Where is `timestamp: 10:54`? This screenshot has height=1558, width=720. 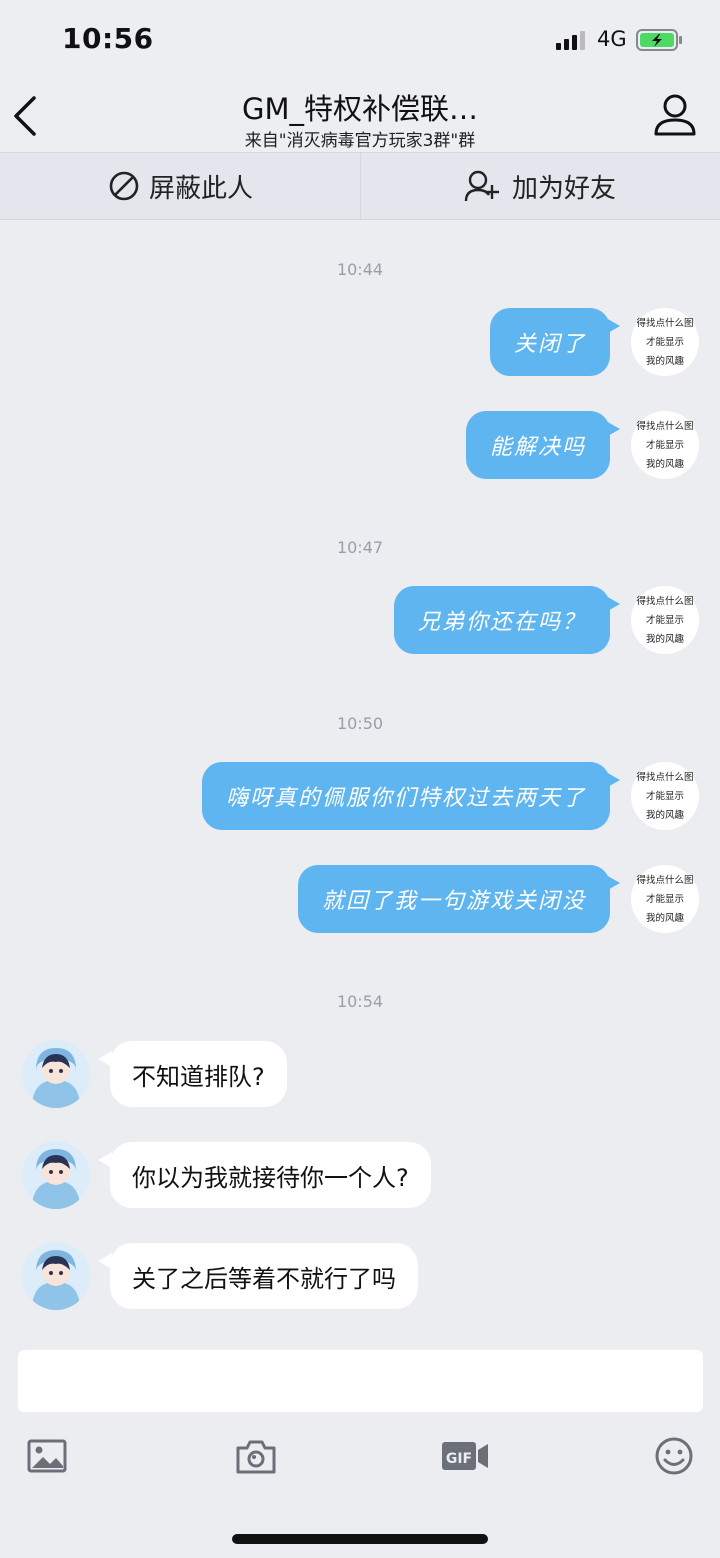 timestamp: 10:54 is located at coordinates (360, 1001).